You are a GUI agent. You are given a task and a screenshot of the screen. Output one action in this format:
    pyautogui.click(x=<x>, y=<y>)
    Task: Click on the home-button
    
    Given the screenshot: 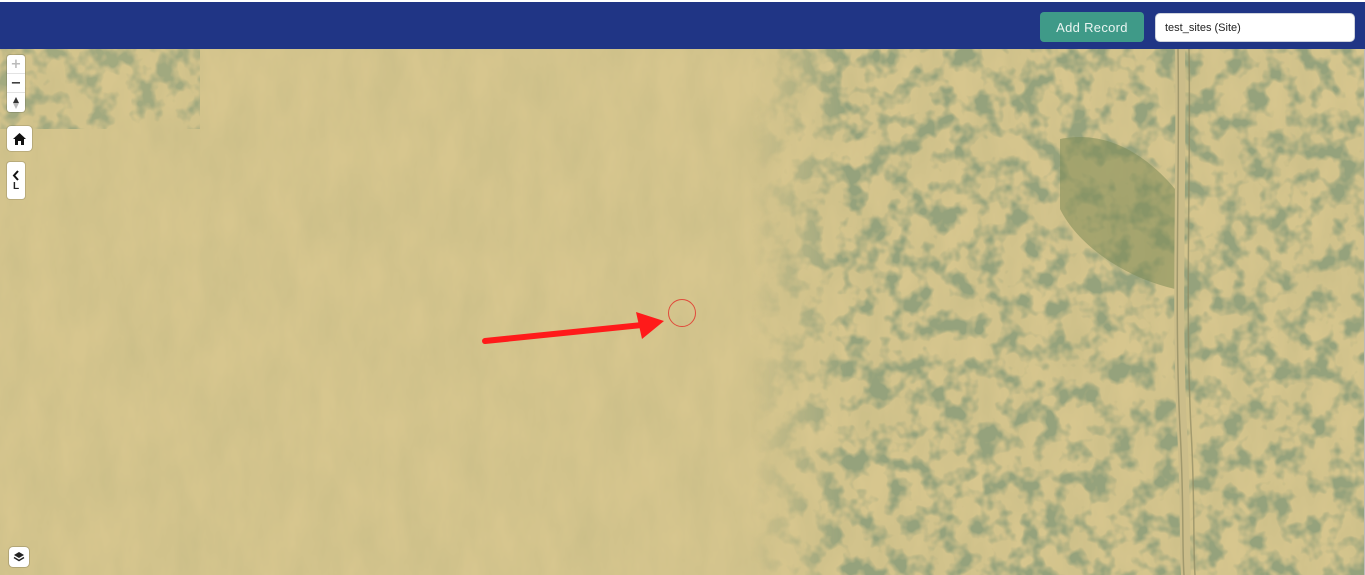 What is the action you would take?
    pyautogui.click(x=19, y=138)
    